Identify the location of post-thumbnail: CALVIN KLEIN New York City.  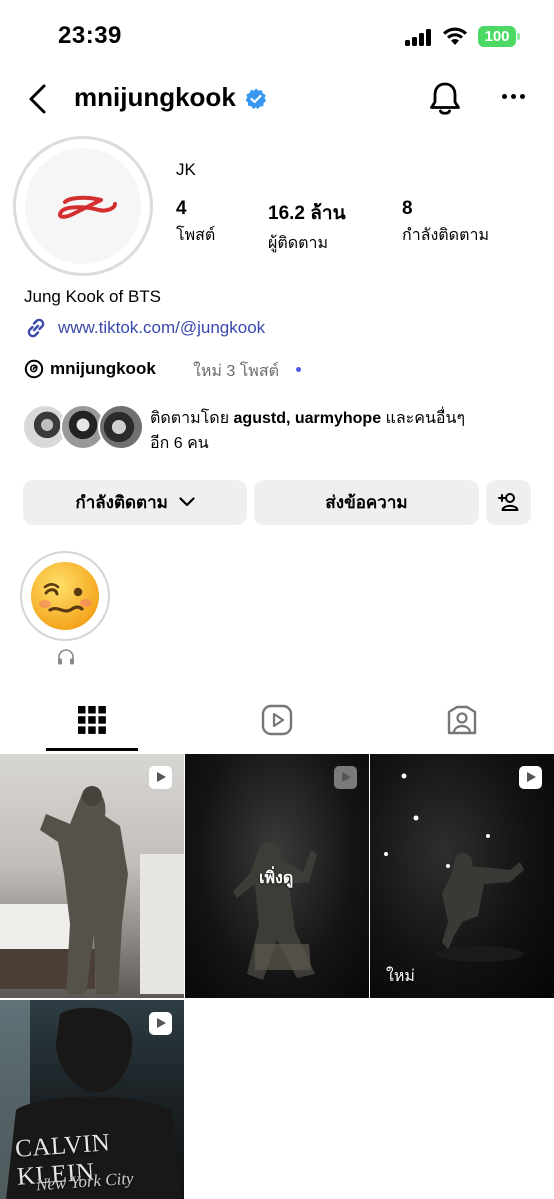
(92, 1099).